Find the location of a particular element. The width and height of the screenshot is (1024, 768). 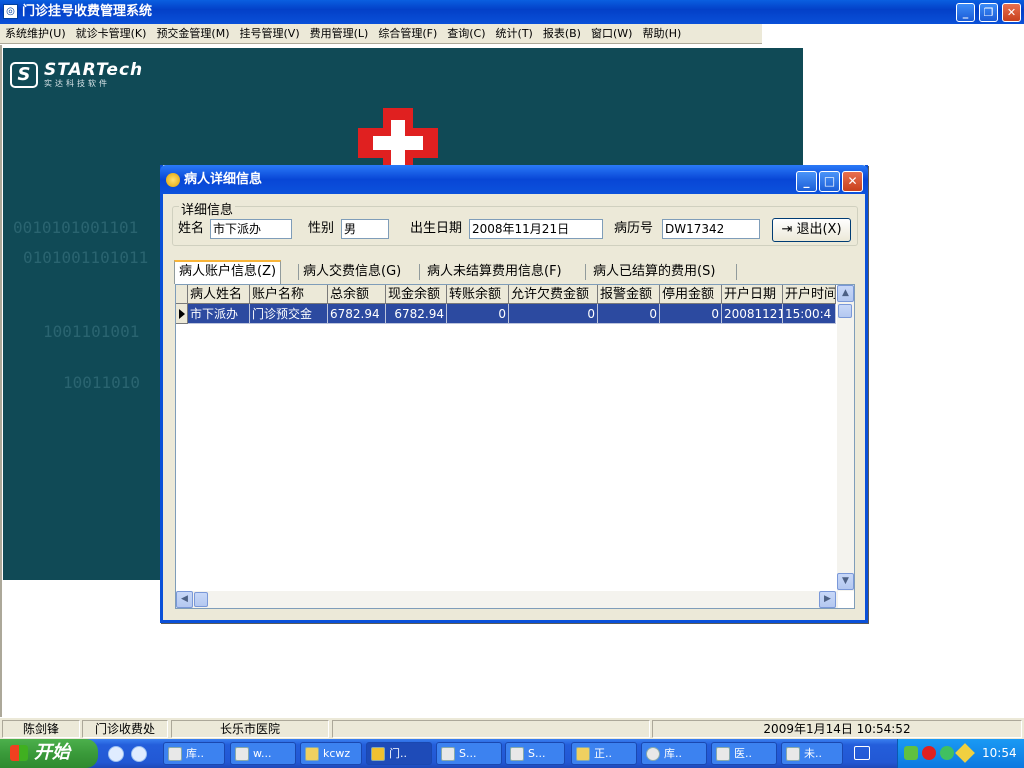

tray-icon is located at coordinates (911, 753).